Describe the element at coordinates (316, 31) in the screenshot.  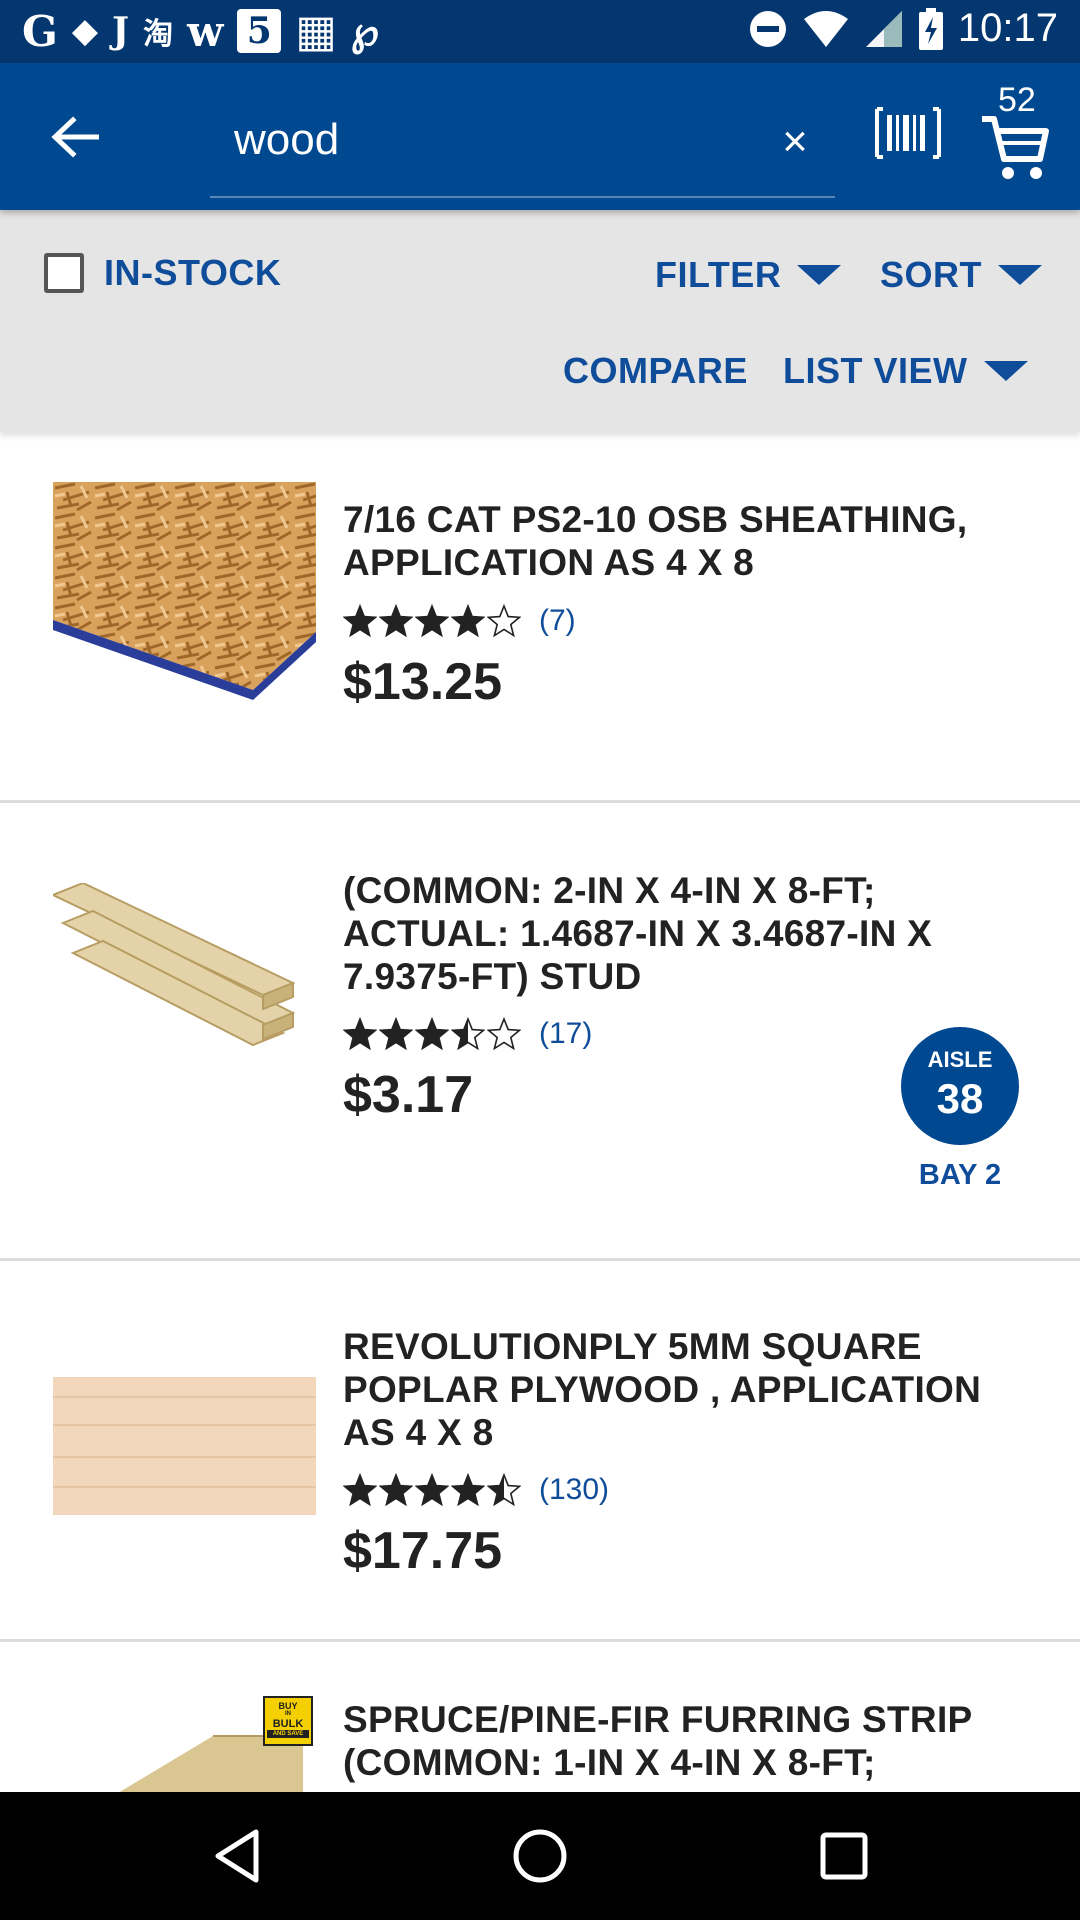
I see `grid-app-icon: ▦` at that location.